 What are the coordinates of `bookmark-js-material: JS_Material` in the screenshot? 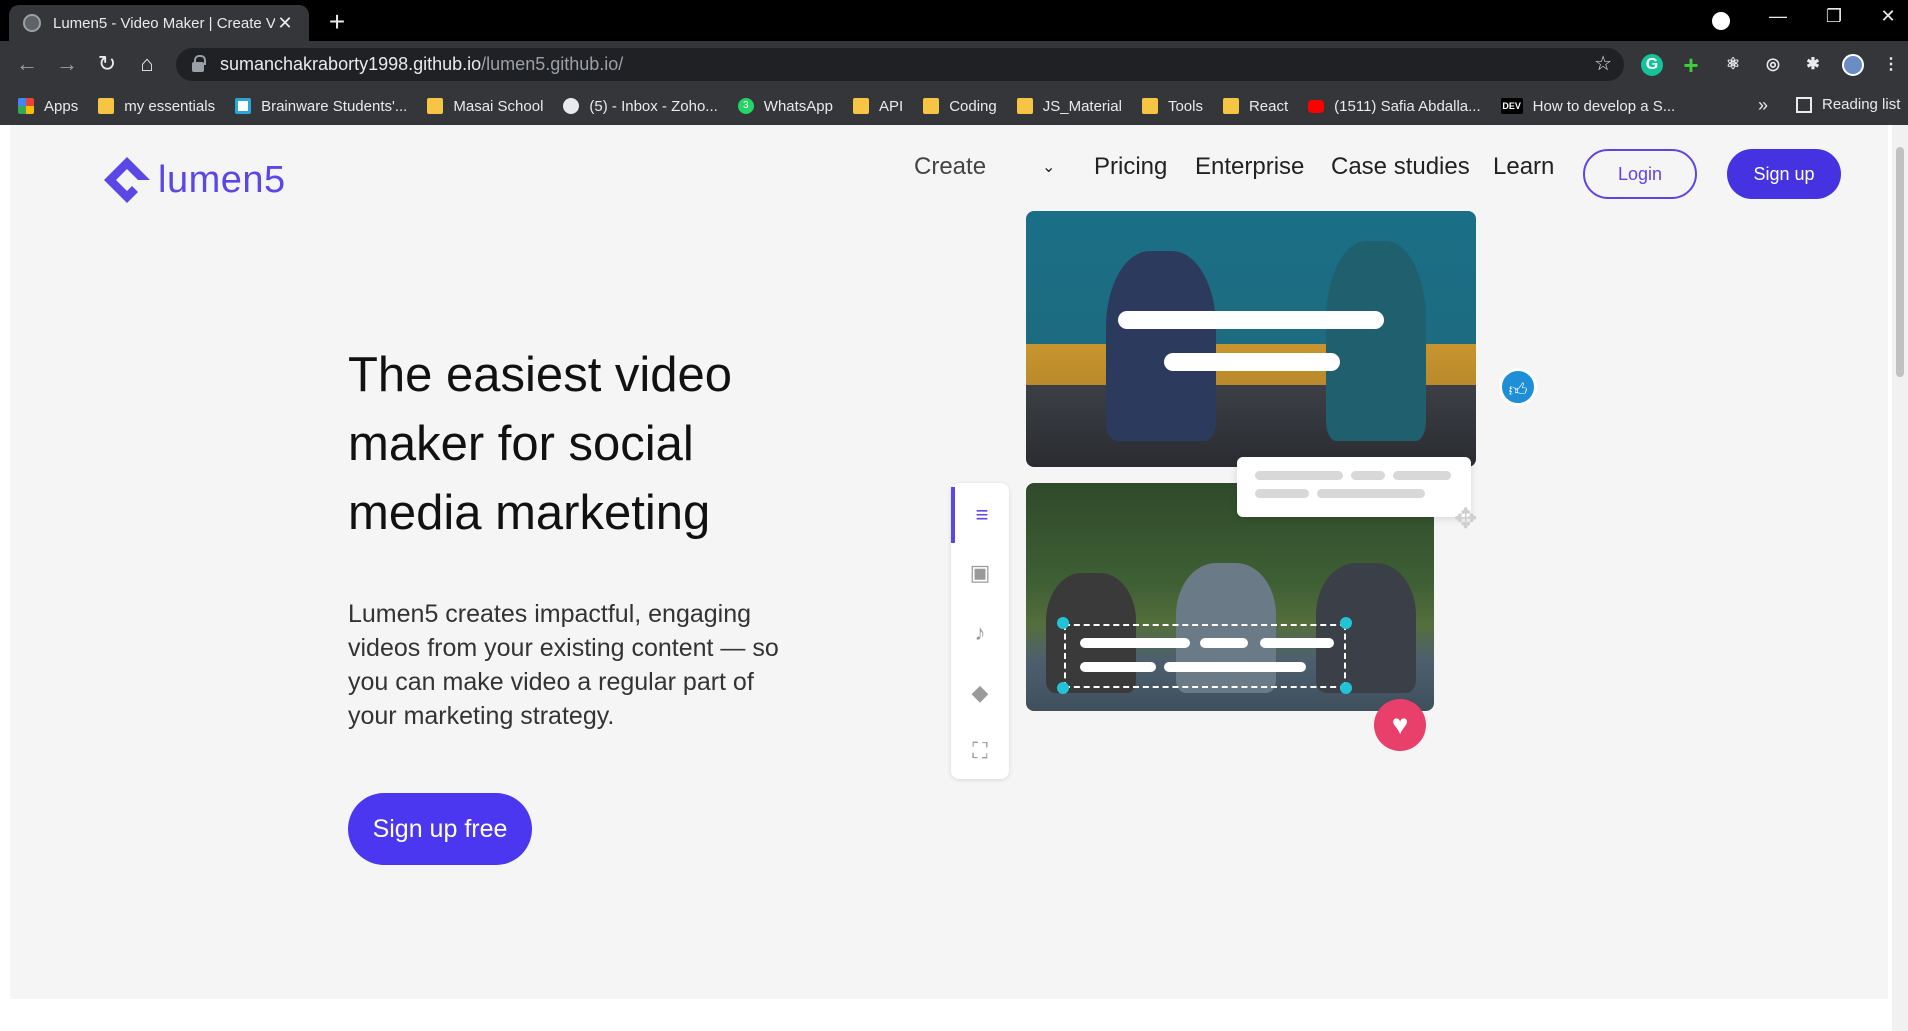 It's located at (1069, 106).